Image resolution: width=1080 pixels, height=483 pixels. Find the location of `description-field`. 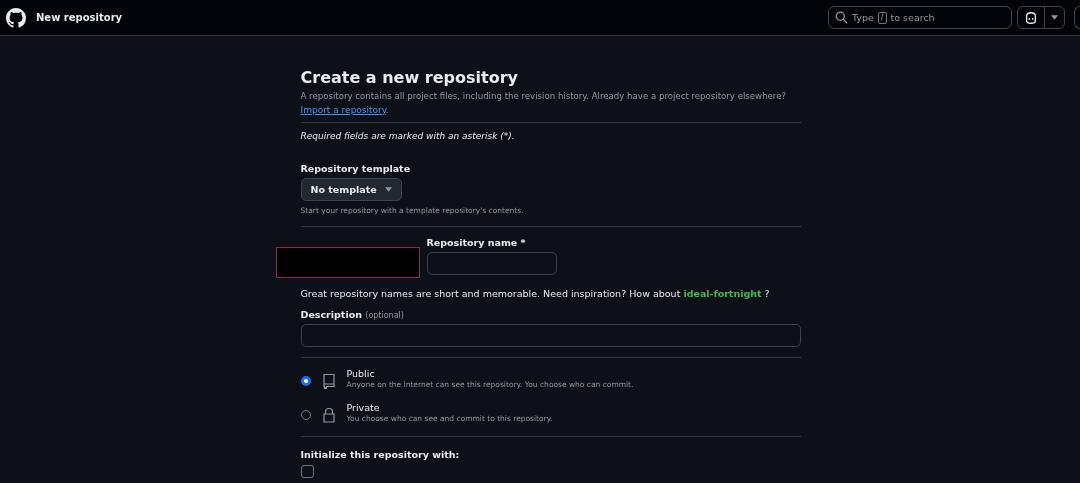

description-field is located at coordinates (550, 335).